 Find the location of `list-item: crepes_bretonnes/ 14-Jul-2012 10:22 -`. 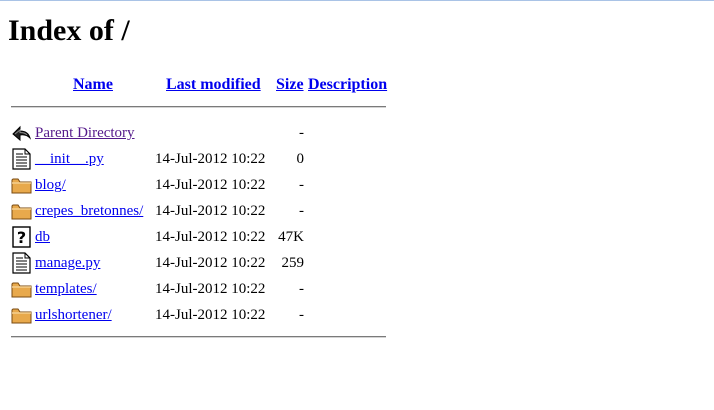

list-item: crepes_bretonnes/ 14-Jul-2012 10:22 - is located at coordinates (357, 211).